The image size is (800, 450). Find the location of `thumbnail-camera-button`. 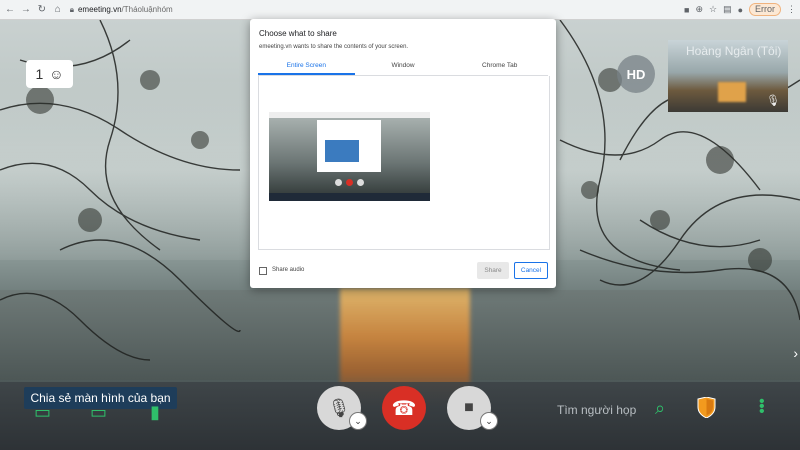

thumbnail-camera-button is located at coordinates (360, 182).